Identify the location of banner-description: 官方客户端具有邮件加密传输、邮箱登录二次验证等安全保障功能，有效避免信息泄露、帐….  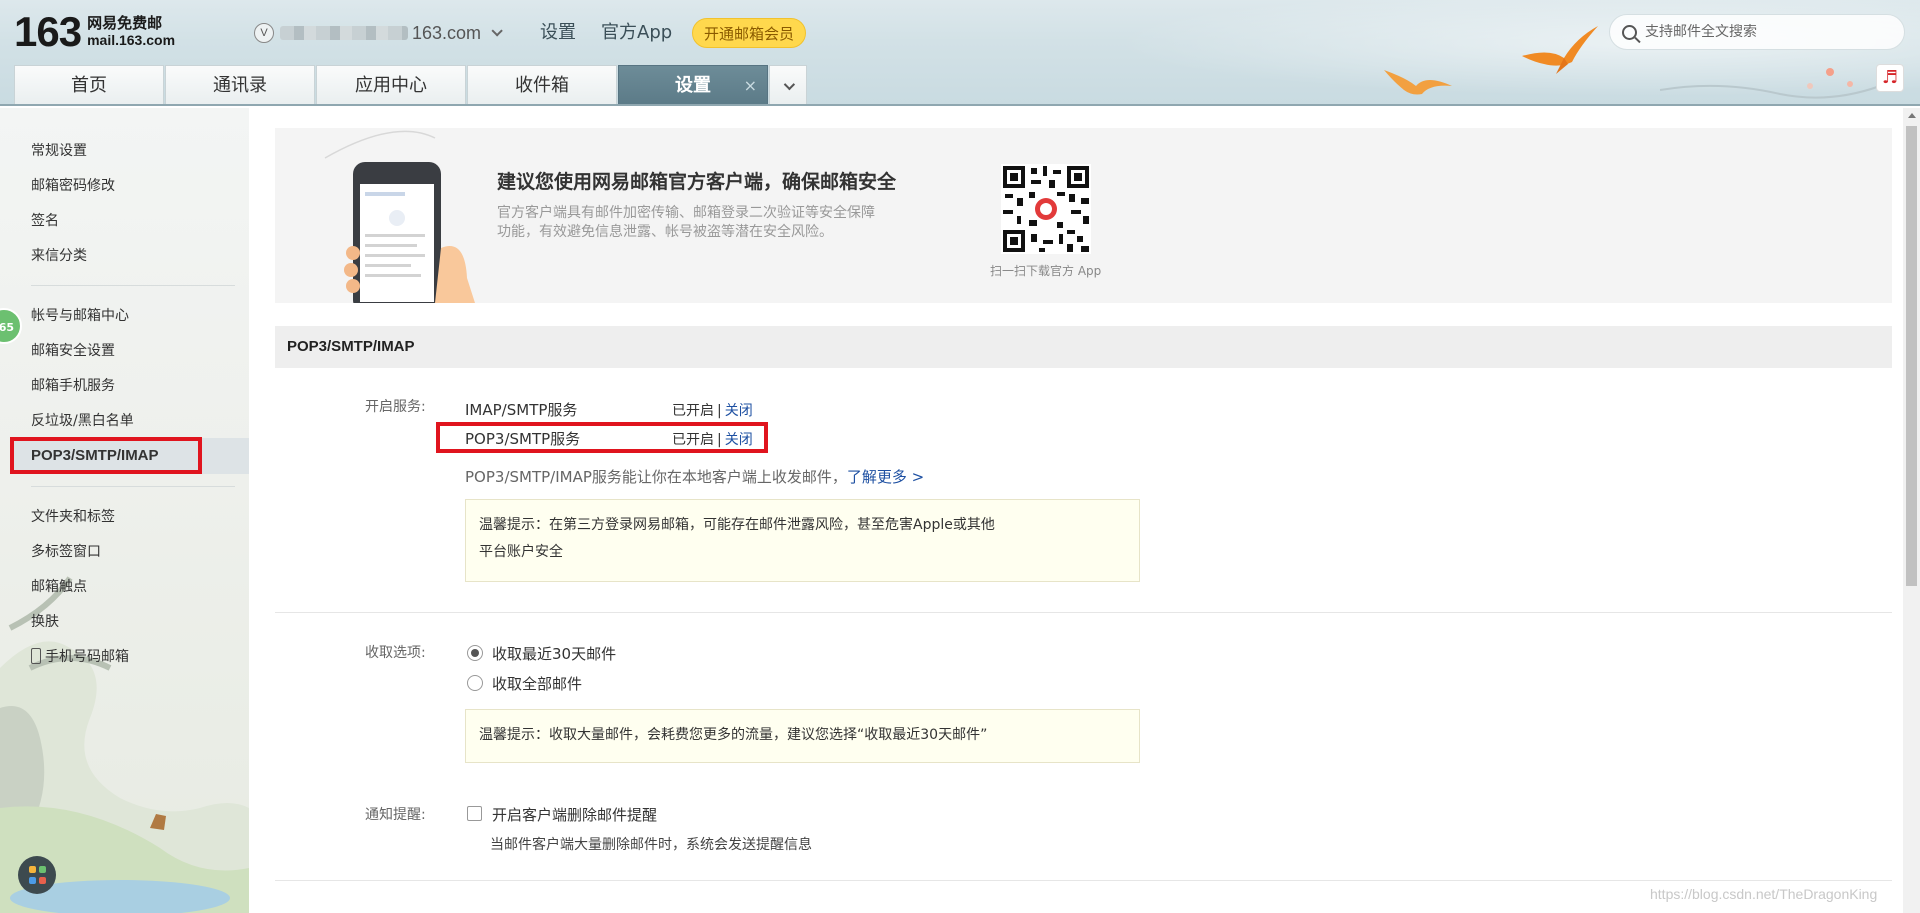
(686, 222).